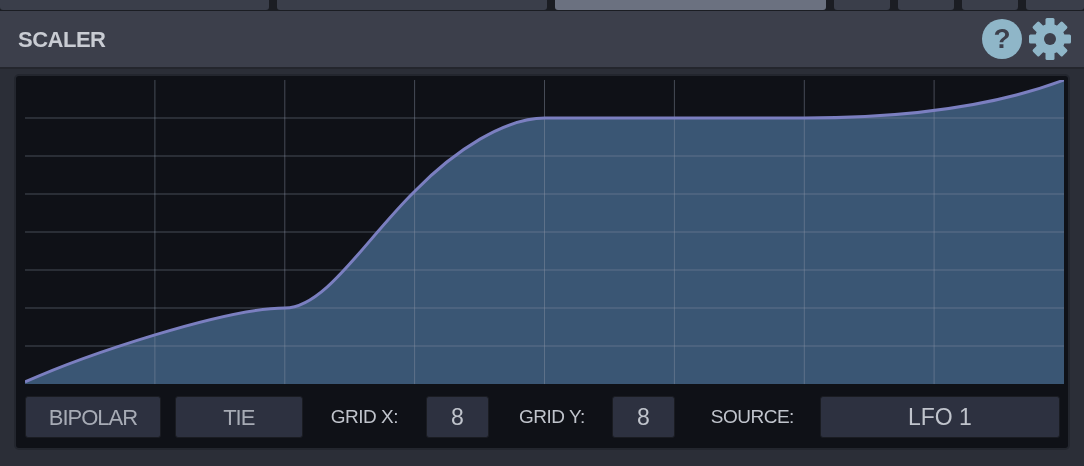 This screenshot has height=466, width=1084. Describe the element at coordinates (364, 416) in the screenshot. I see `grid-x-label: GRID X:` at that location.